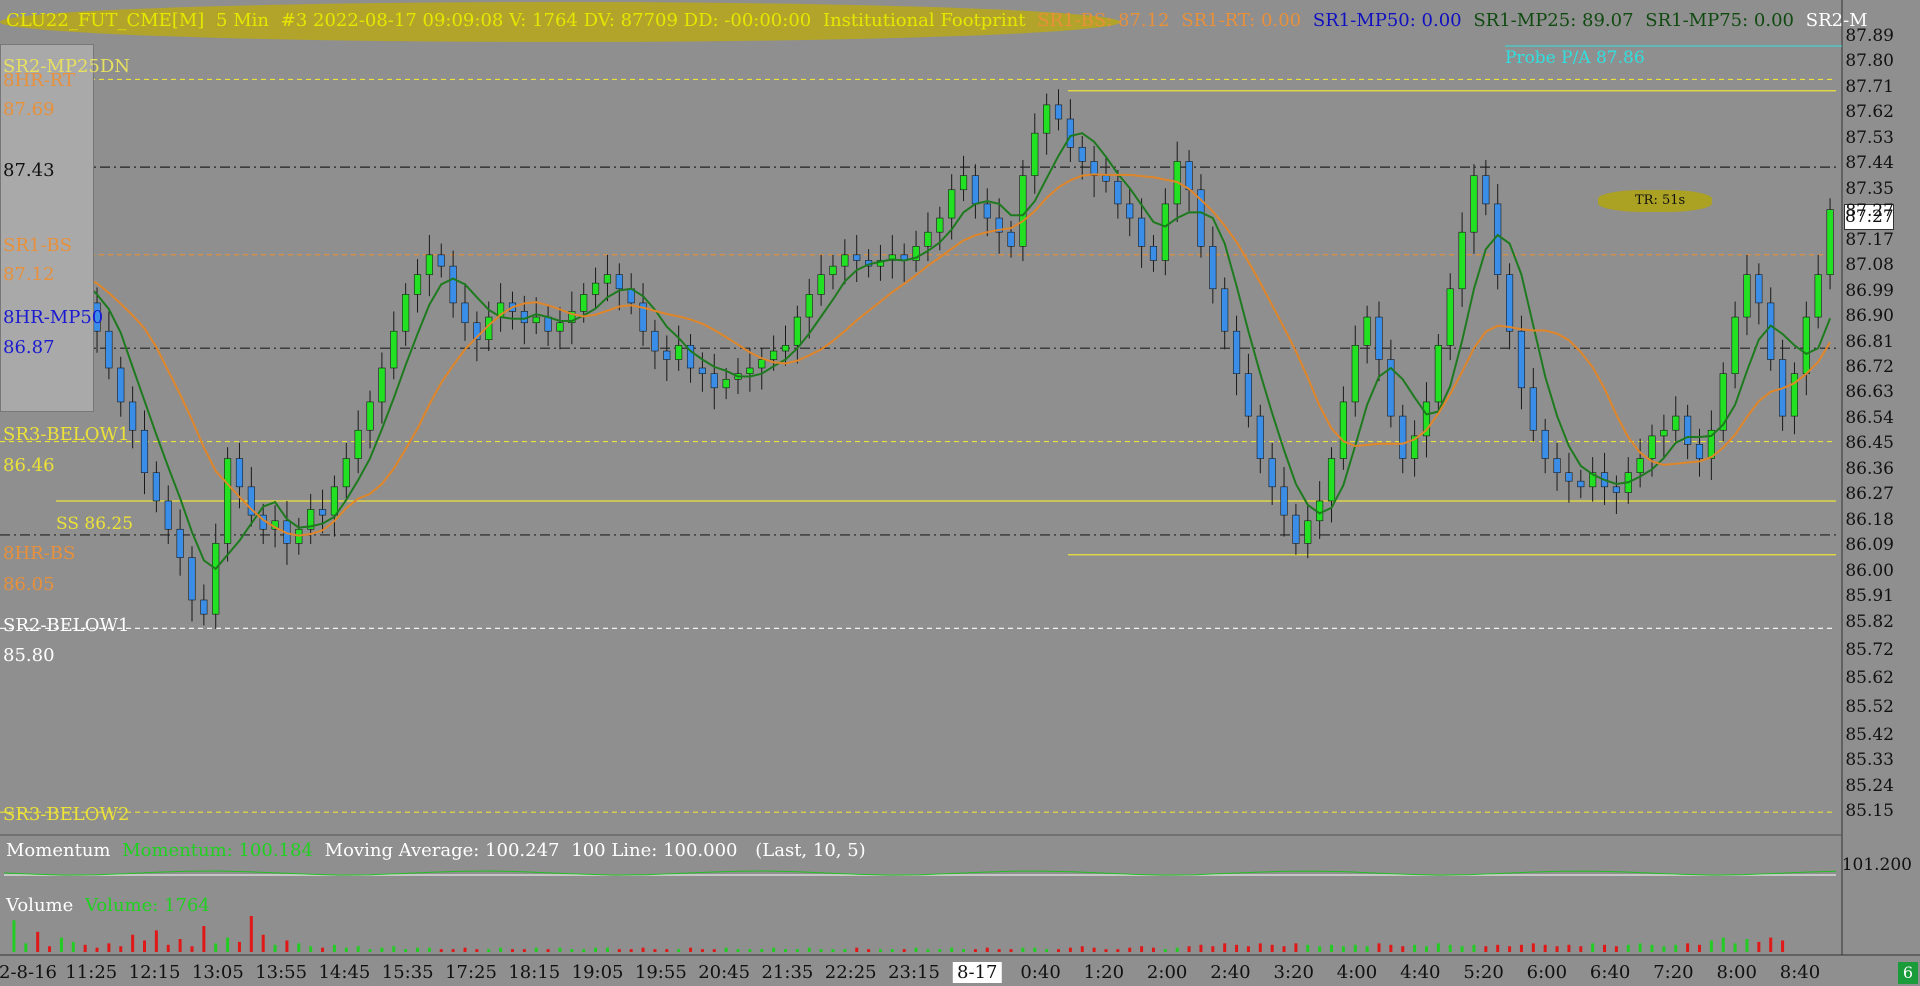  I want to click on price-tick-label: 86.09, so click(1869, 545).